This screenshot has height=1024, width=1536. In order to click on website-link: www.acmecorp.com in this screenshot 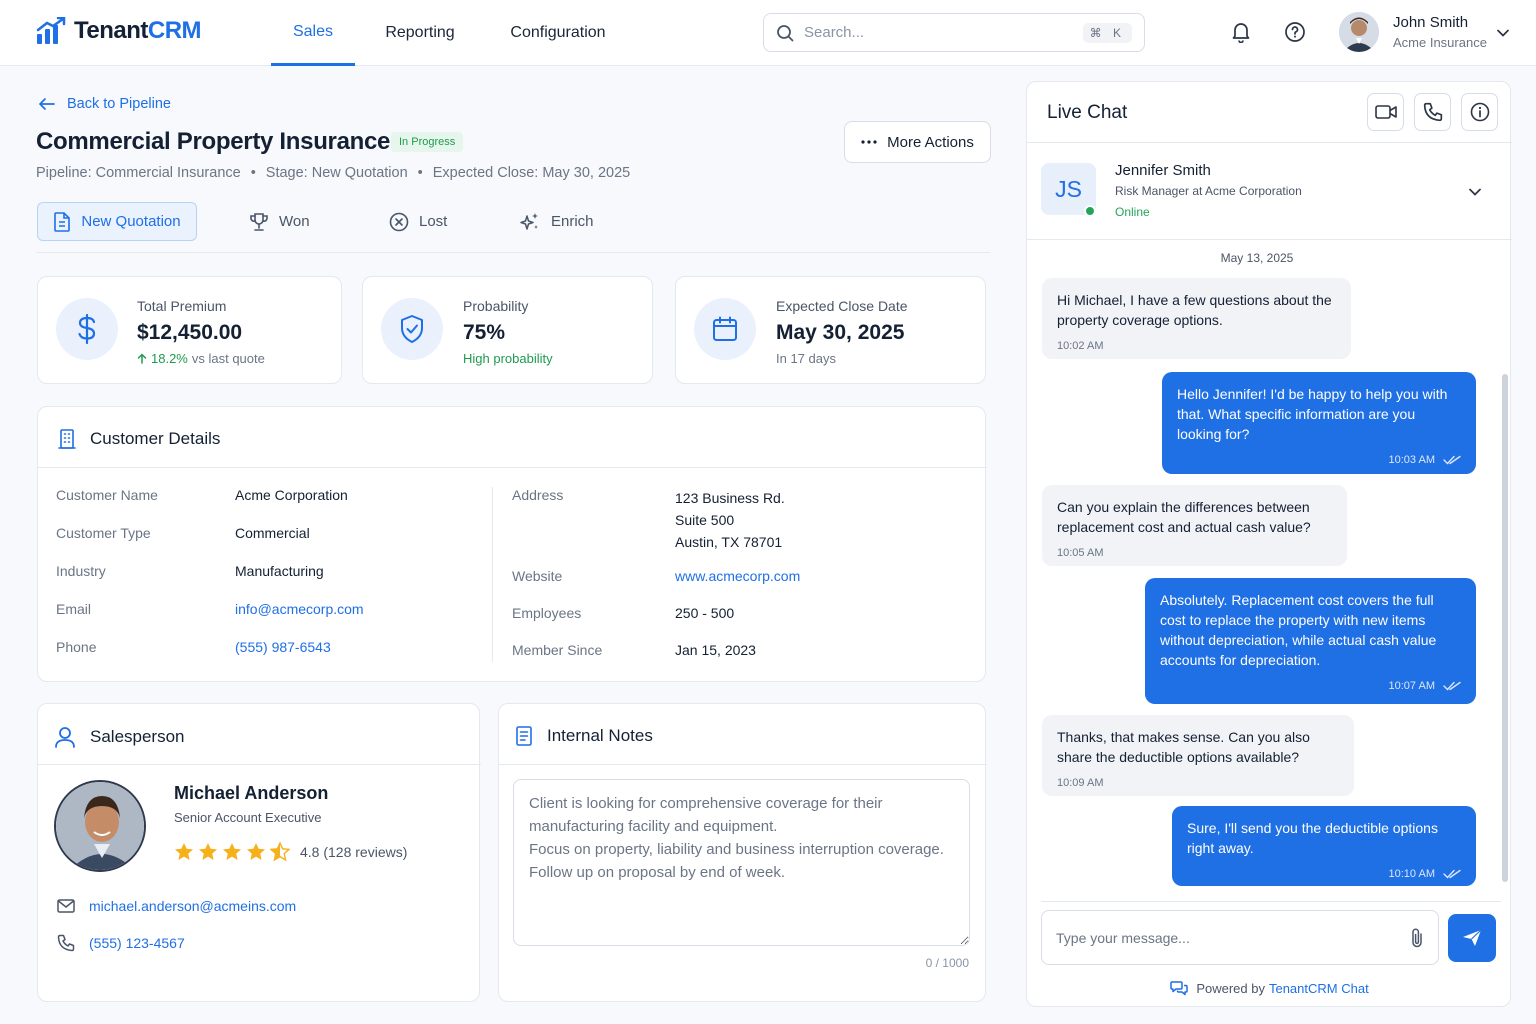, I will do `click(737, 576)`.